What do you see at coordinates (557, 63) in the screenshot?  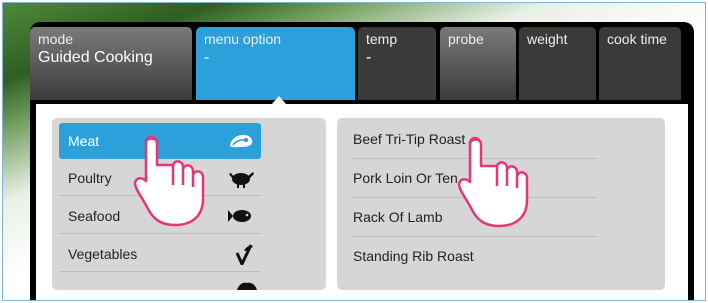 I see `tab-weight: weight` at bounding box center [557, 63].